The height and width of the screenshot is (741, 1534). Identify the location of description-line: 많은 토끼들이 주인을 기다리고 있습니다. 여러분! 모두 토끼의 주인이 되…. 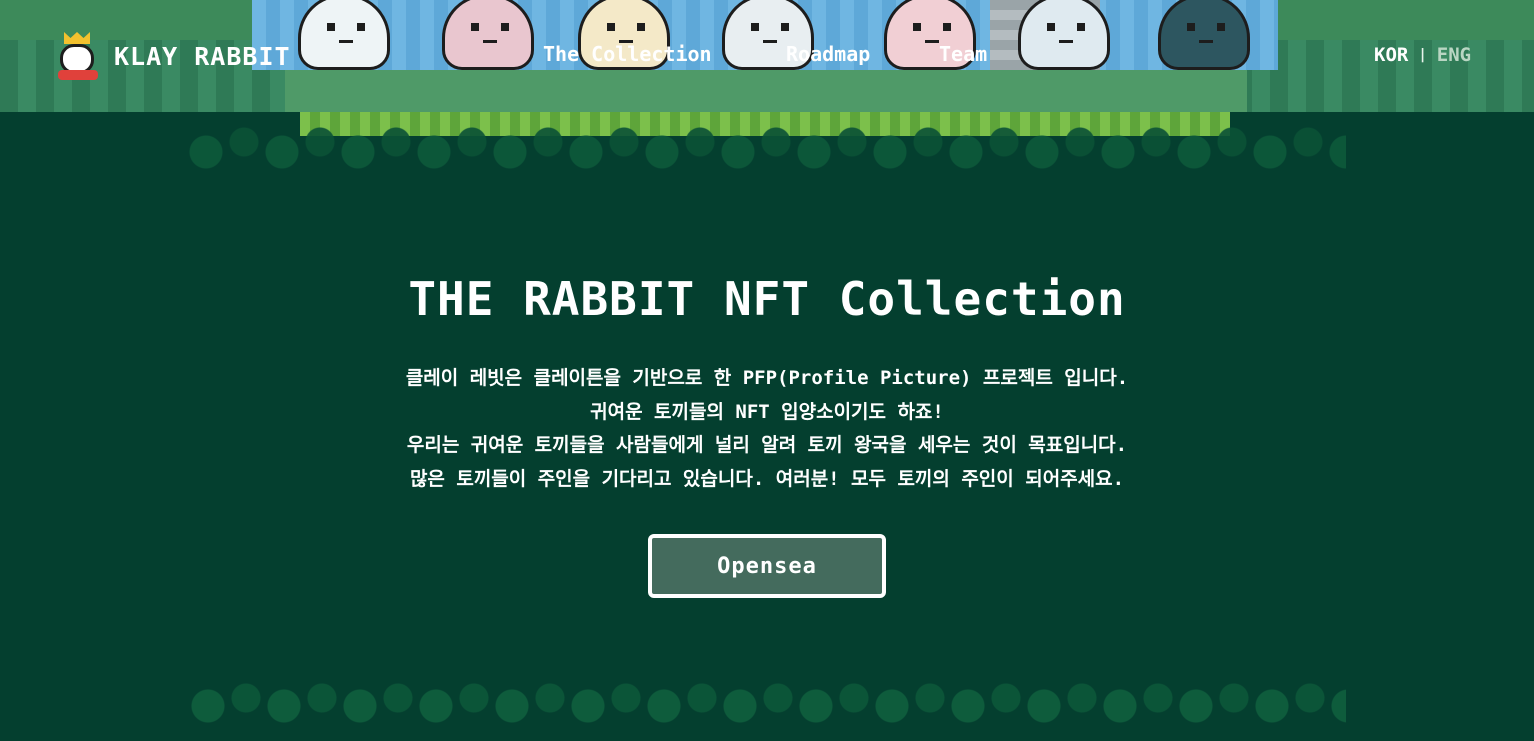
(767, 478).